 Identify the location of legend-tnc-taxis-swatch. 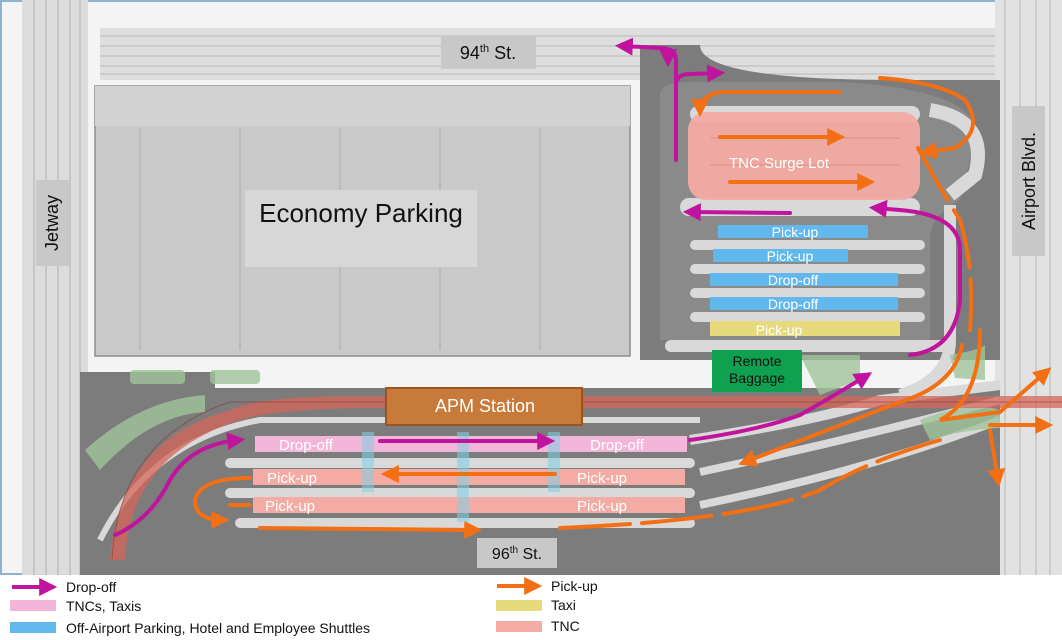
(33, 605).